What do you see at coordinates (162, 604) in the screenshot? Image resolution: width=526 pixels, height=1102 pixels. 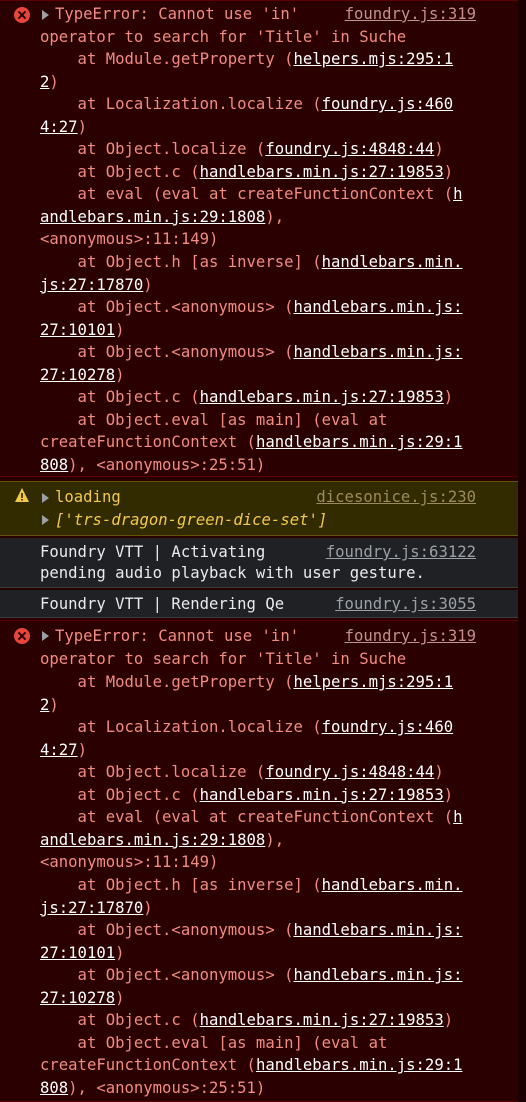 I see `log-message-line1: Foundry VTT | Rendering Qe` at bounding box center [162, 604].